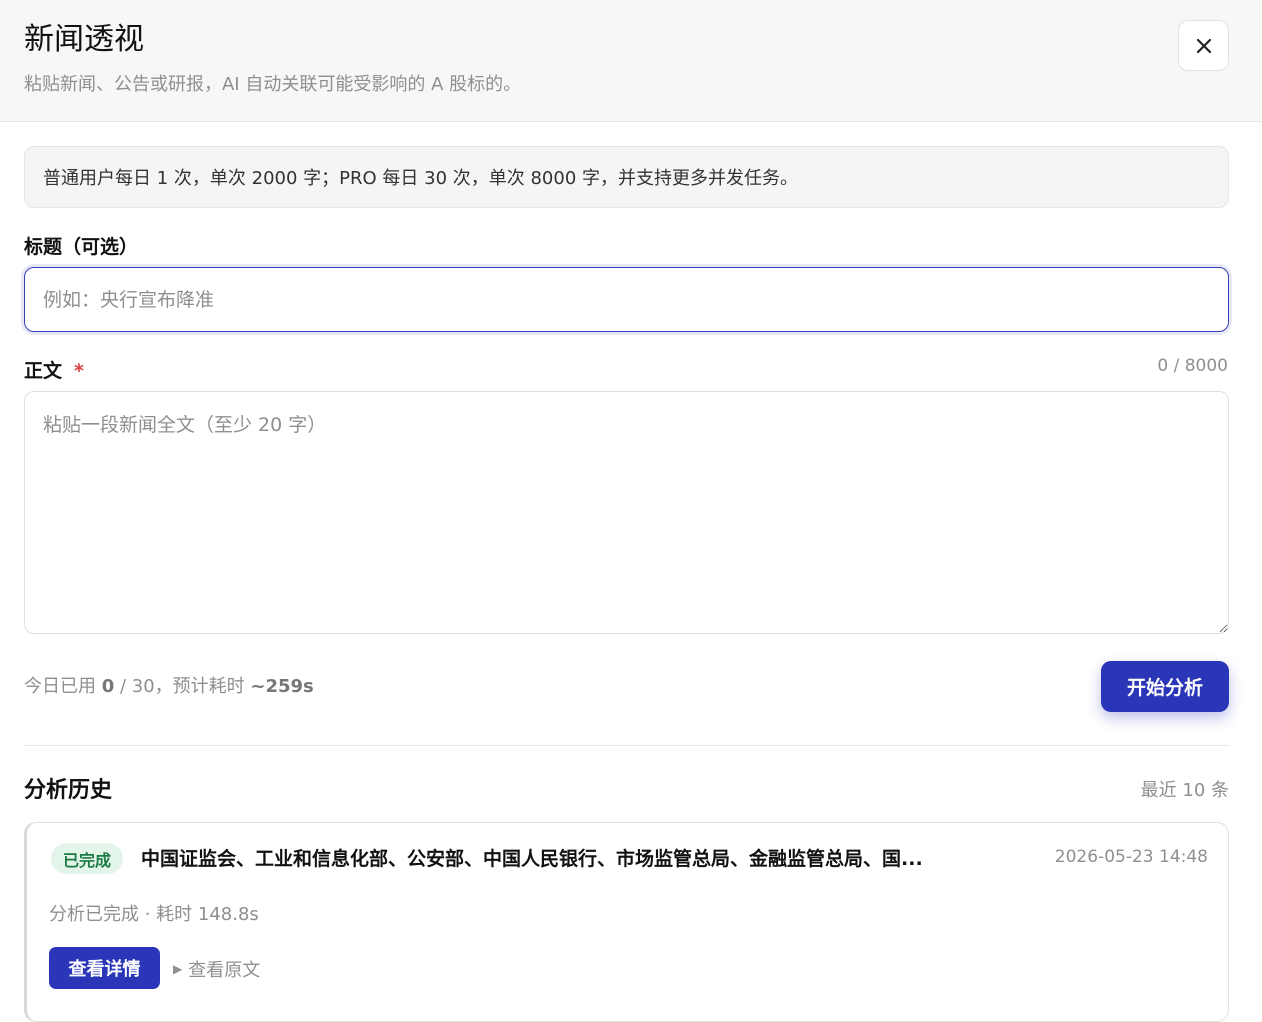  I want to click on title-label: 标题（可选）, so click(81, 247).